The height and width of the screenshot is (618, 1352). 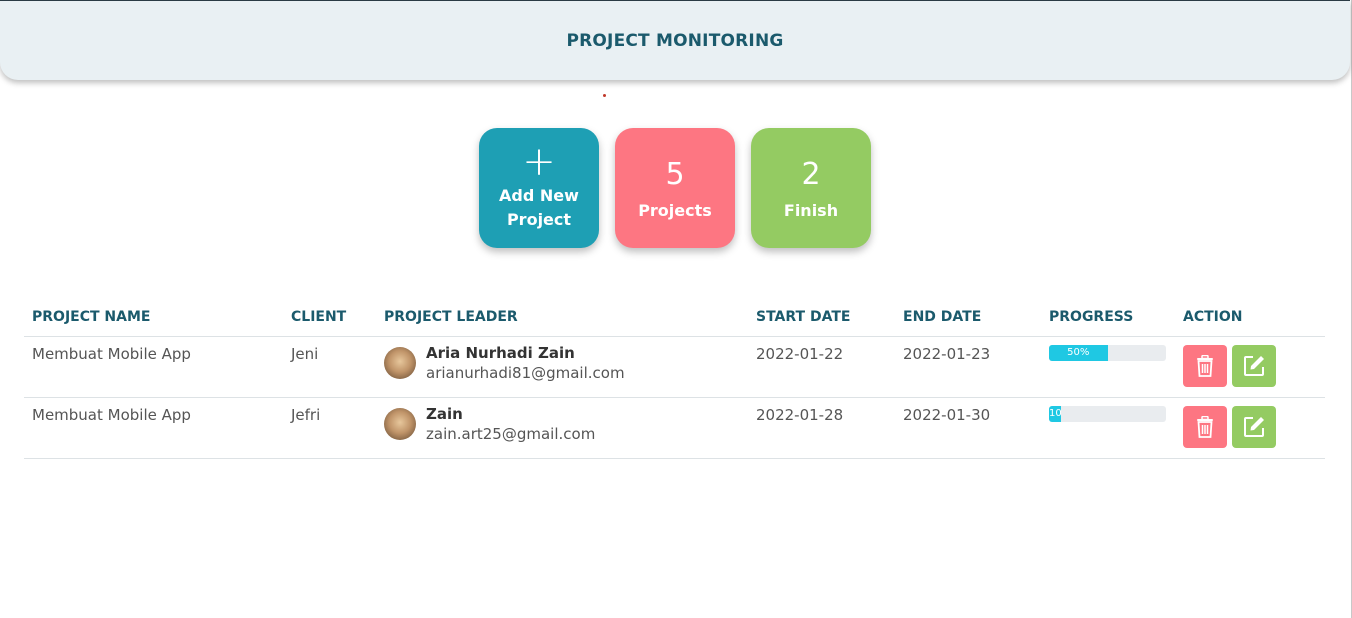 What do you see at coordinates (562, 317) in the screenshot?
I see `col-project-leader: PROJECT LEADER` at bounding box center [562, 317].